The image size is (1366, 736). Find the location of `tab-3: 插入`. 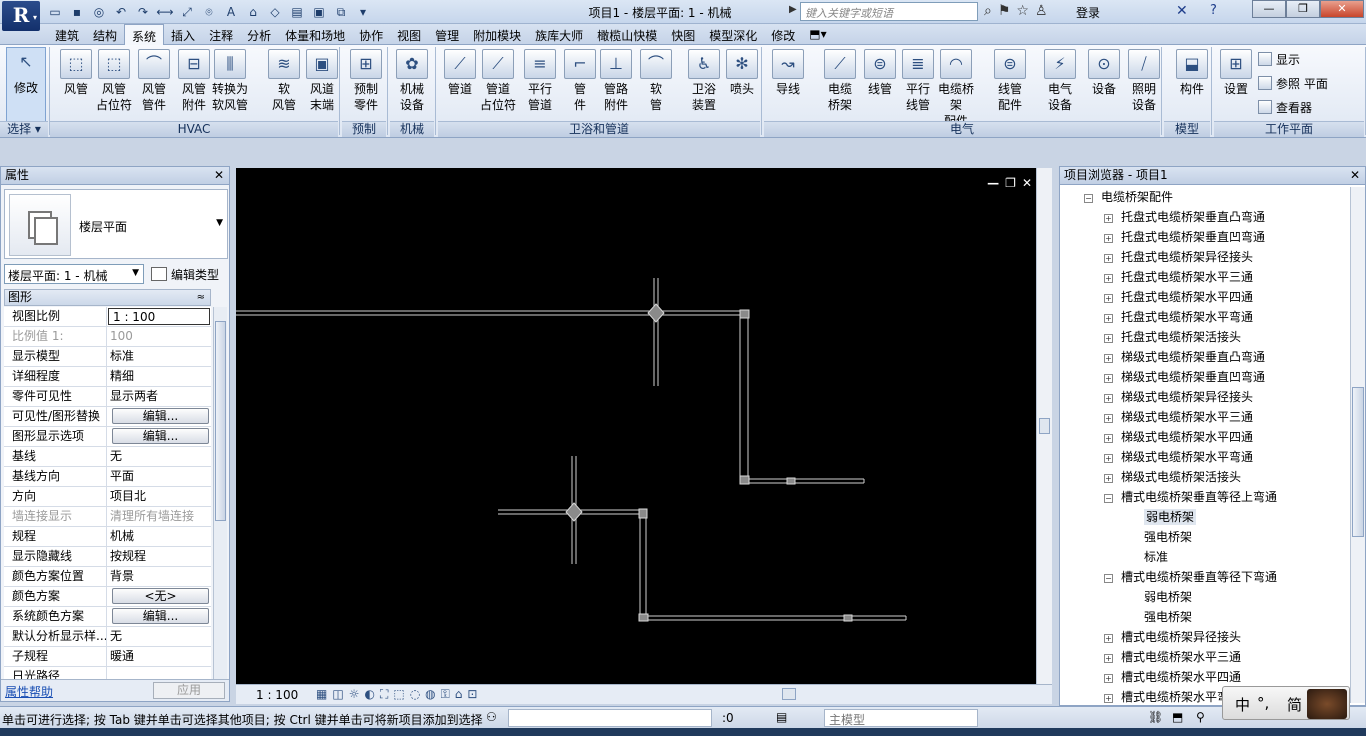

tab-3: 插入 is located at coordinates (183, 34).